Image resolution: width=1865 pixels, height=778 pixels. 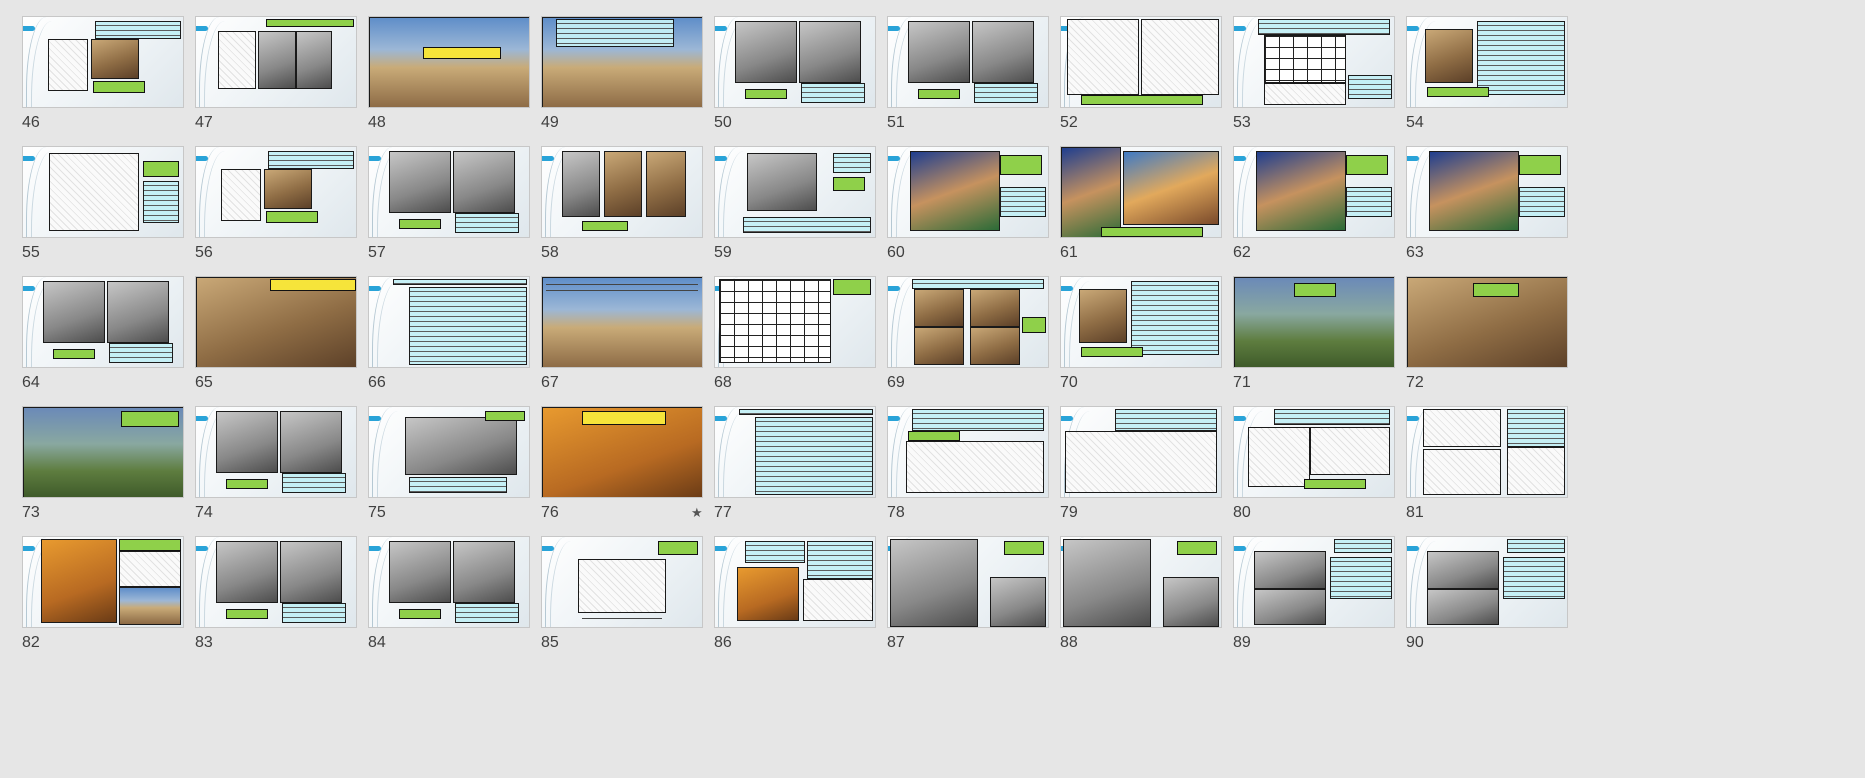 I want to click on slide-item: 87, so click(x=968, y=599).